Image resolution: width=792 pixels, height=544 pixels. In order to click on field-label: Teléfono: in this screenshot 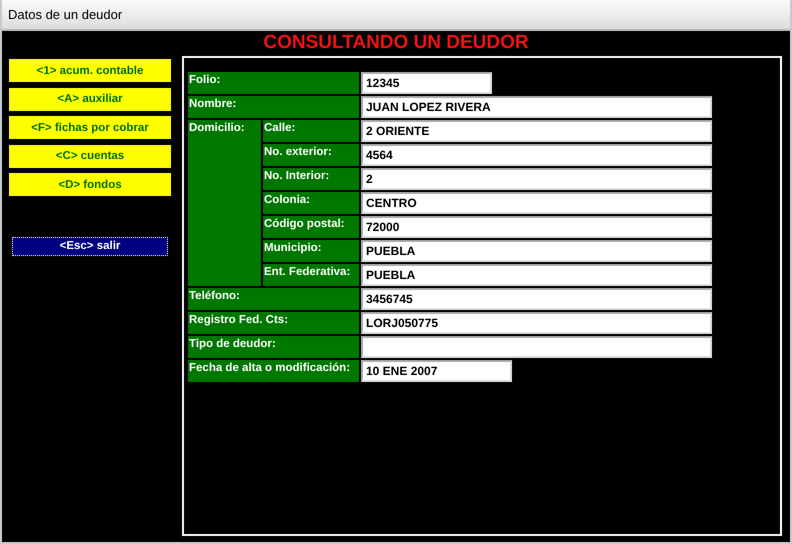, I will do `click(273, 299)`.